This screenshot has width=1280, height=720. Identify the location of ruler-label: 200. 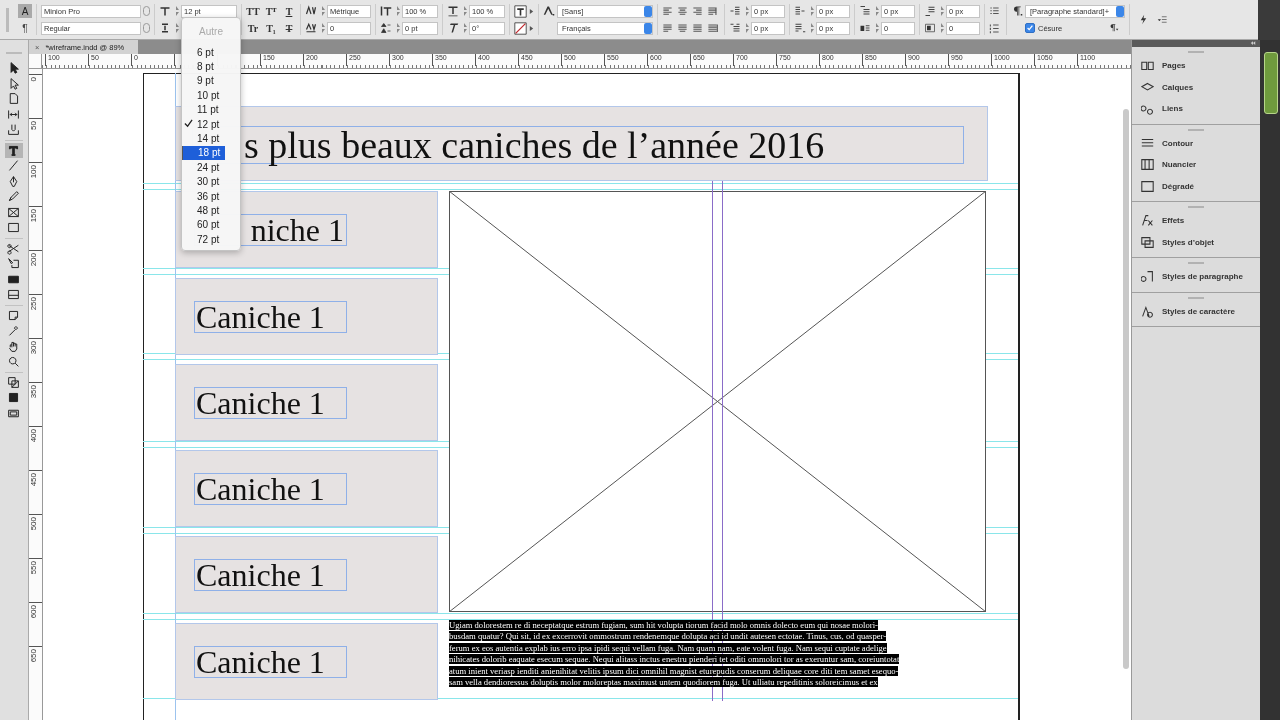
(34, 260).